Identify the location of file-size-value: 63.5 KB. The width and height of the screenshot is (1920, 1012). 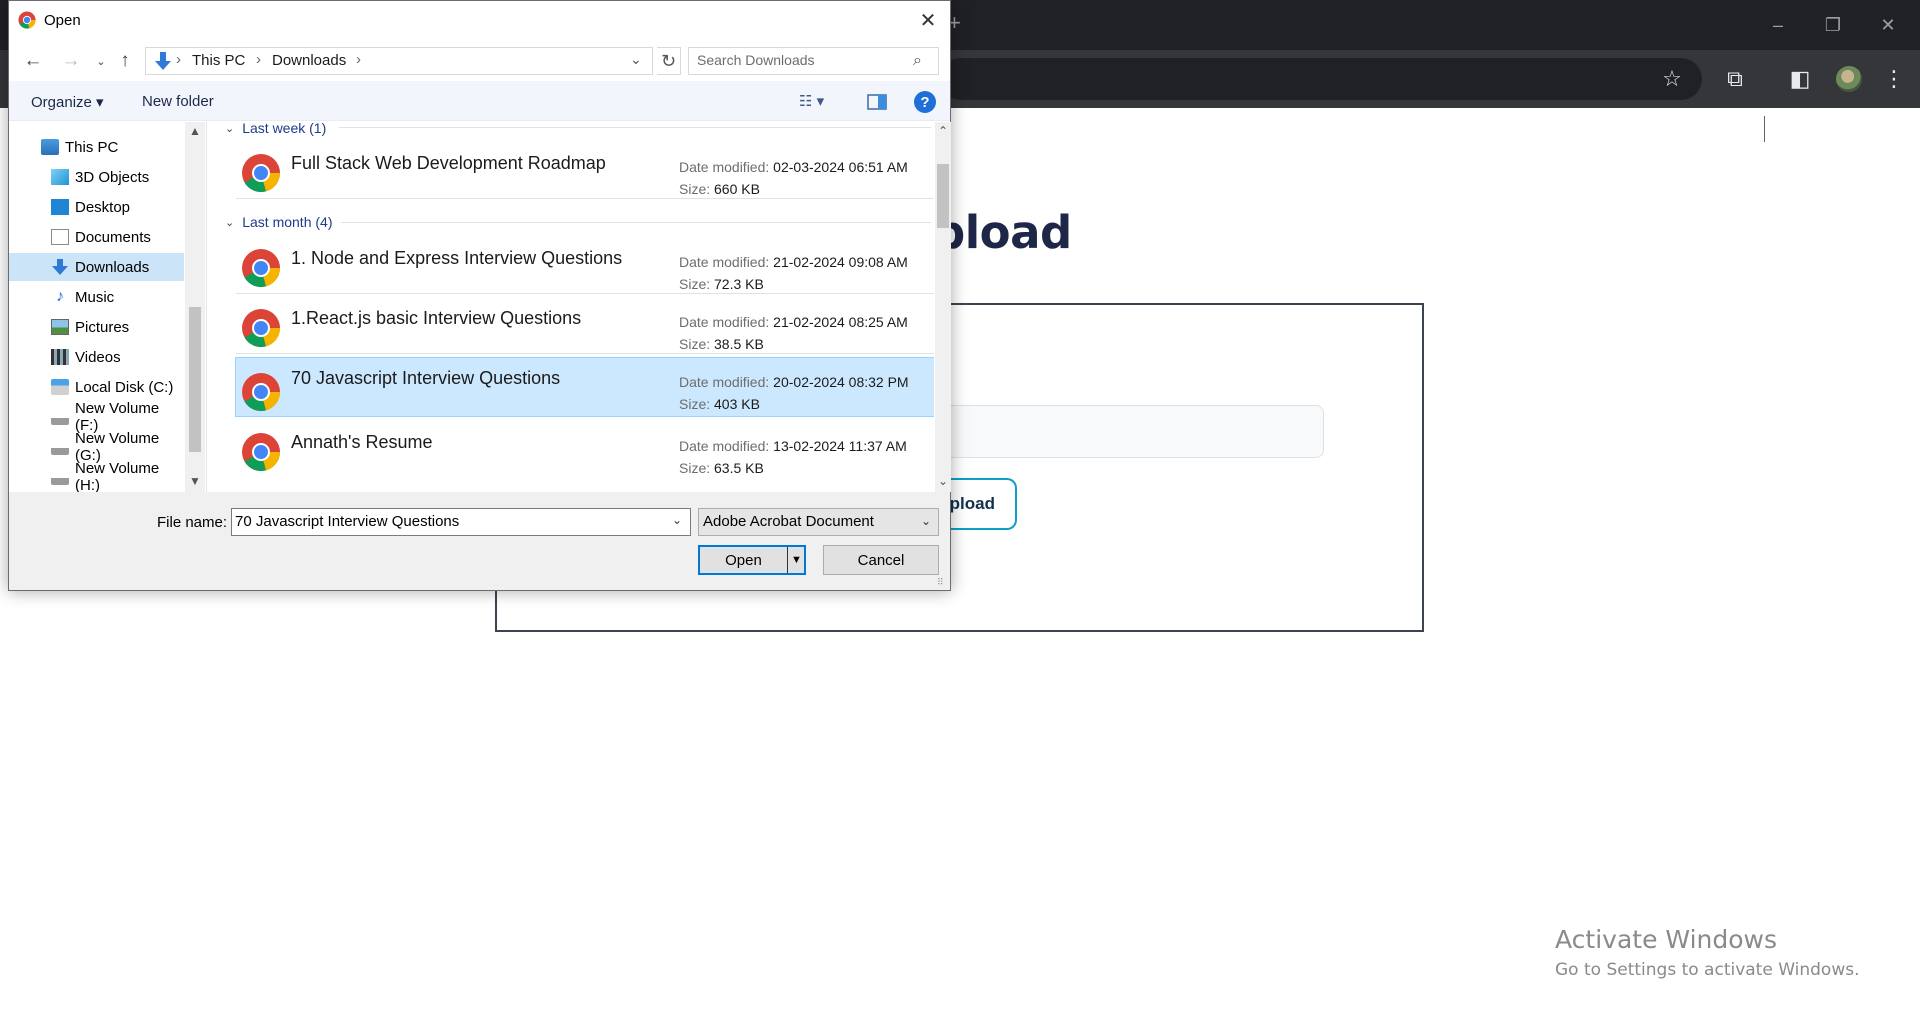
(739, 468).